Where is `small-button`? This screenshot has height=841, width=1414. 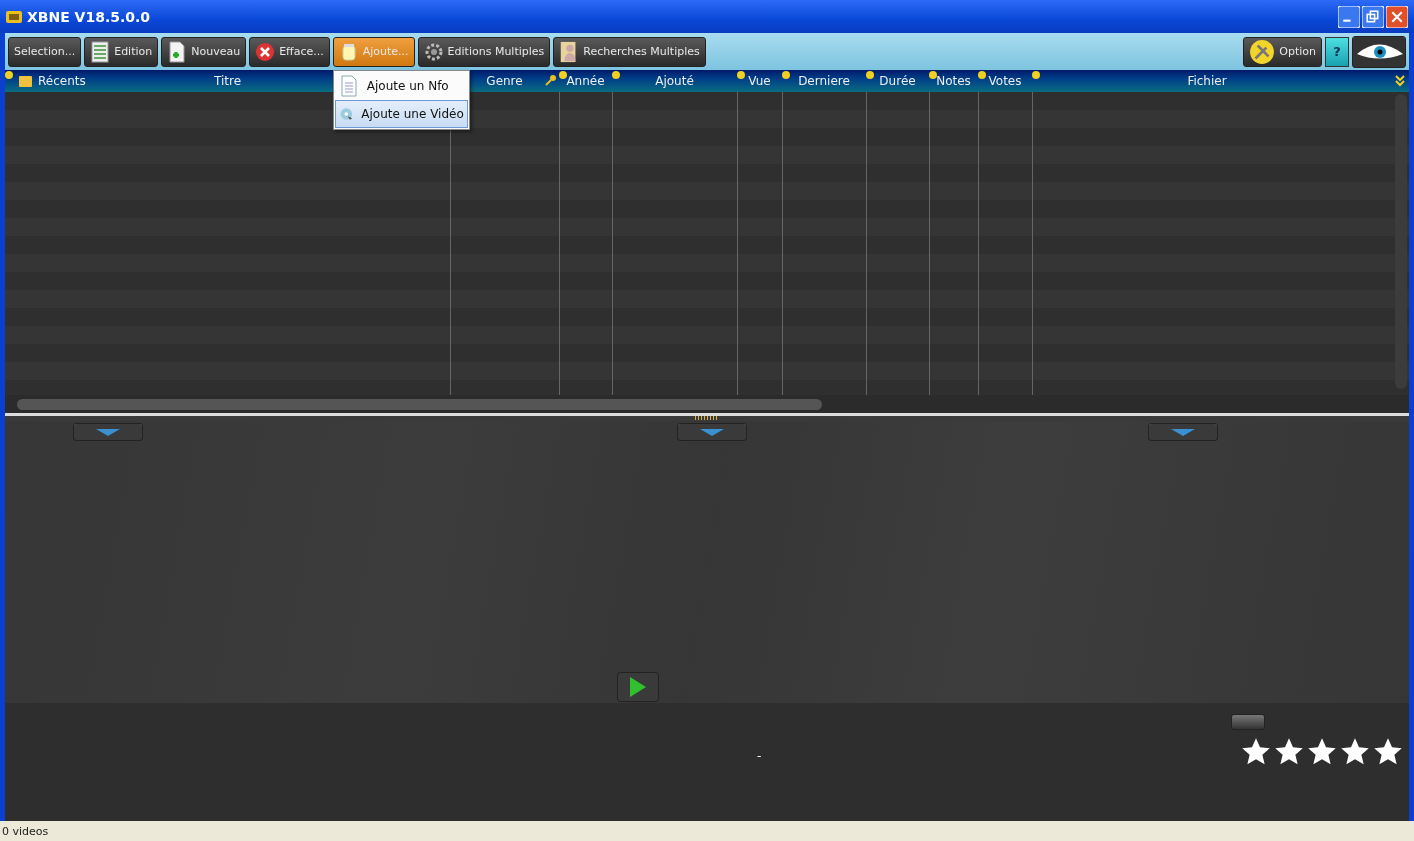 small-button is located at coordinates (1248, 722).